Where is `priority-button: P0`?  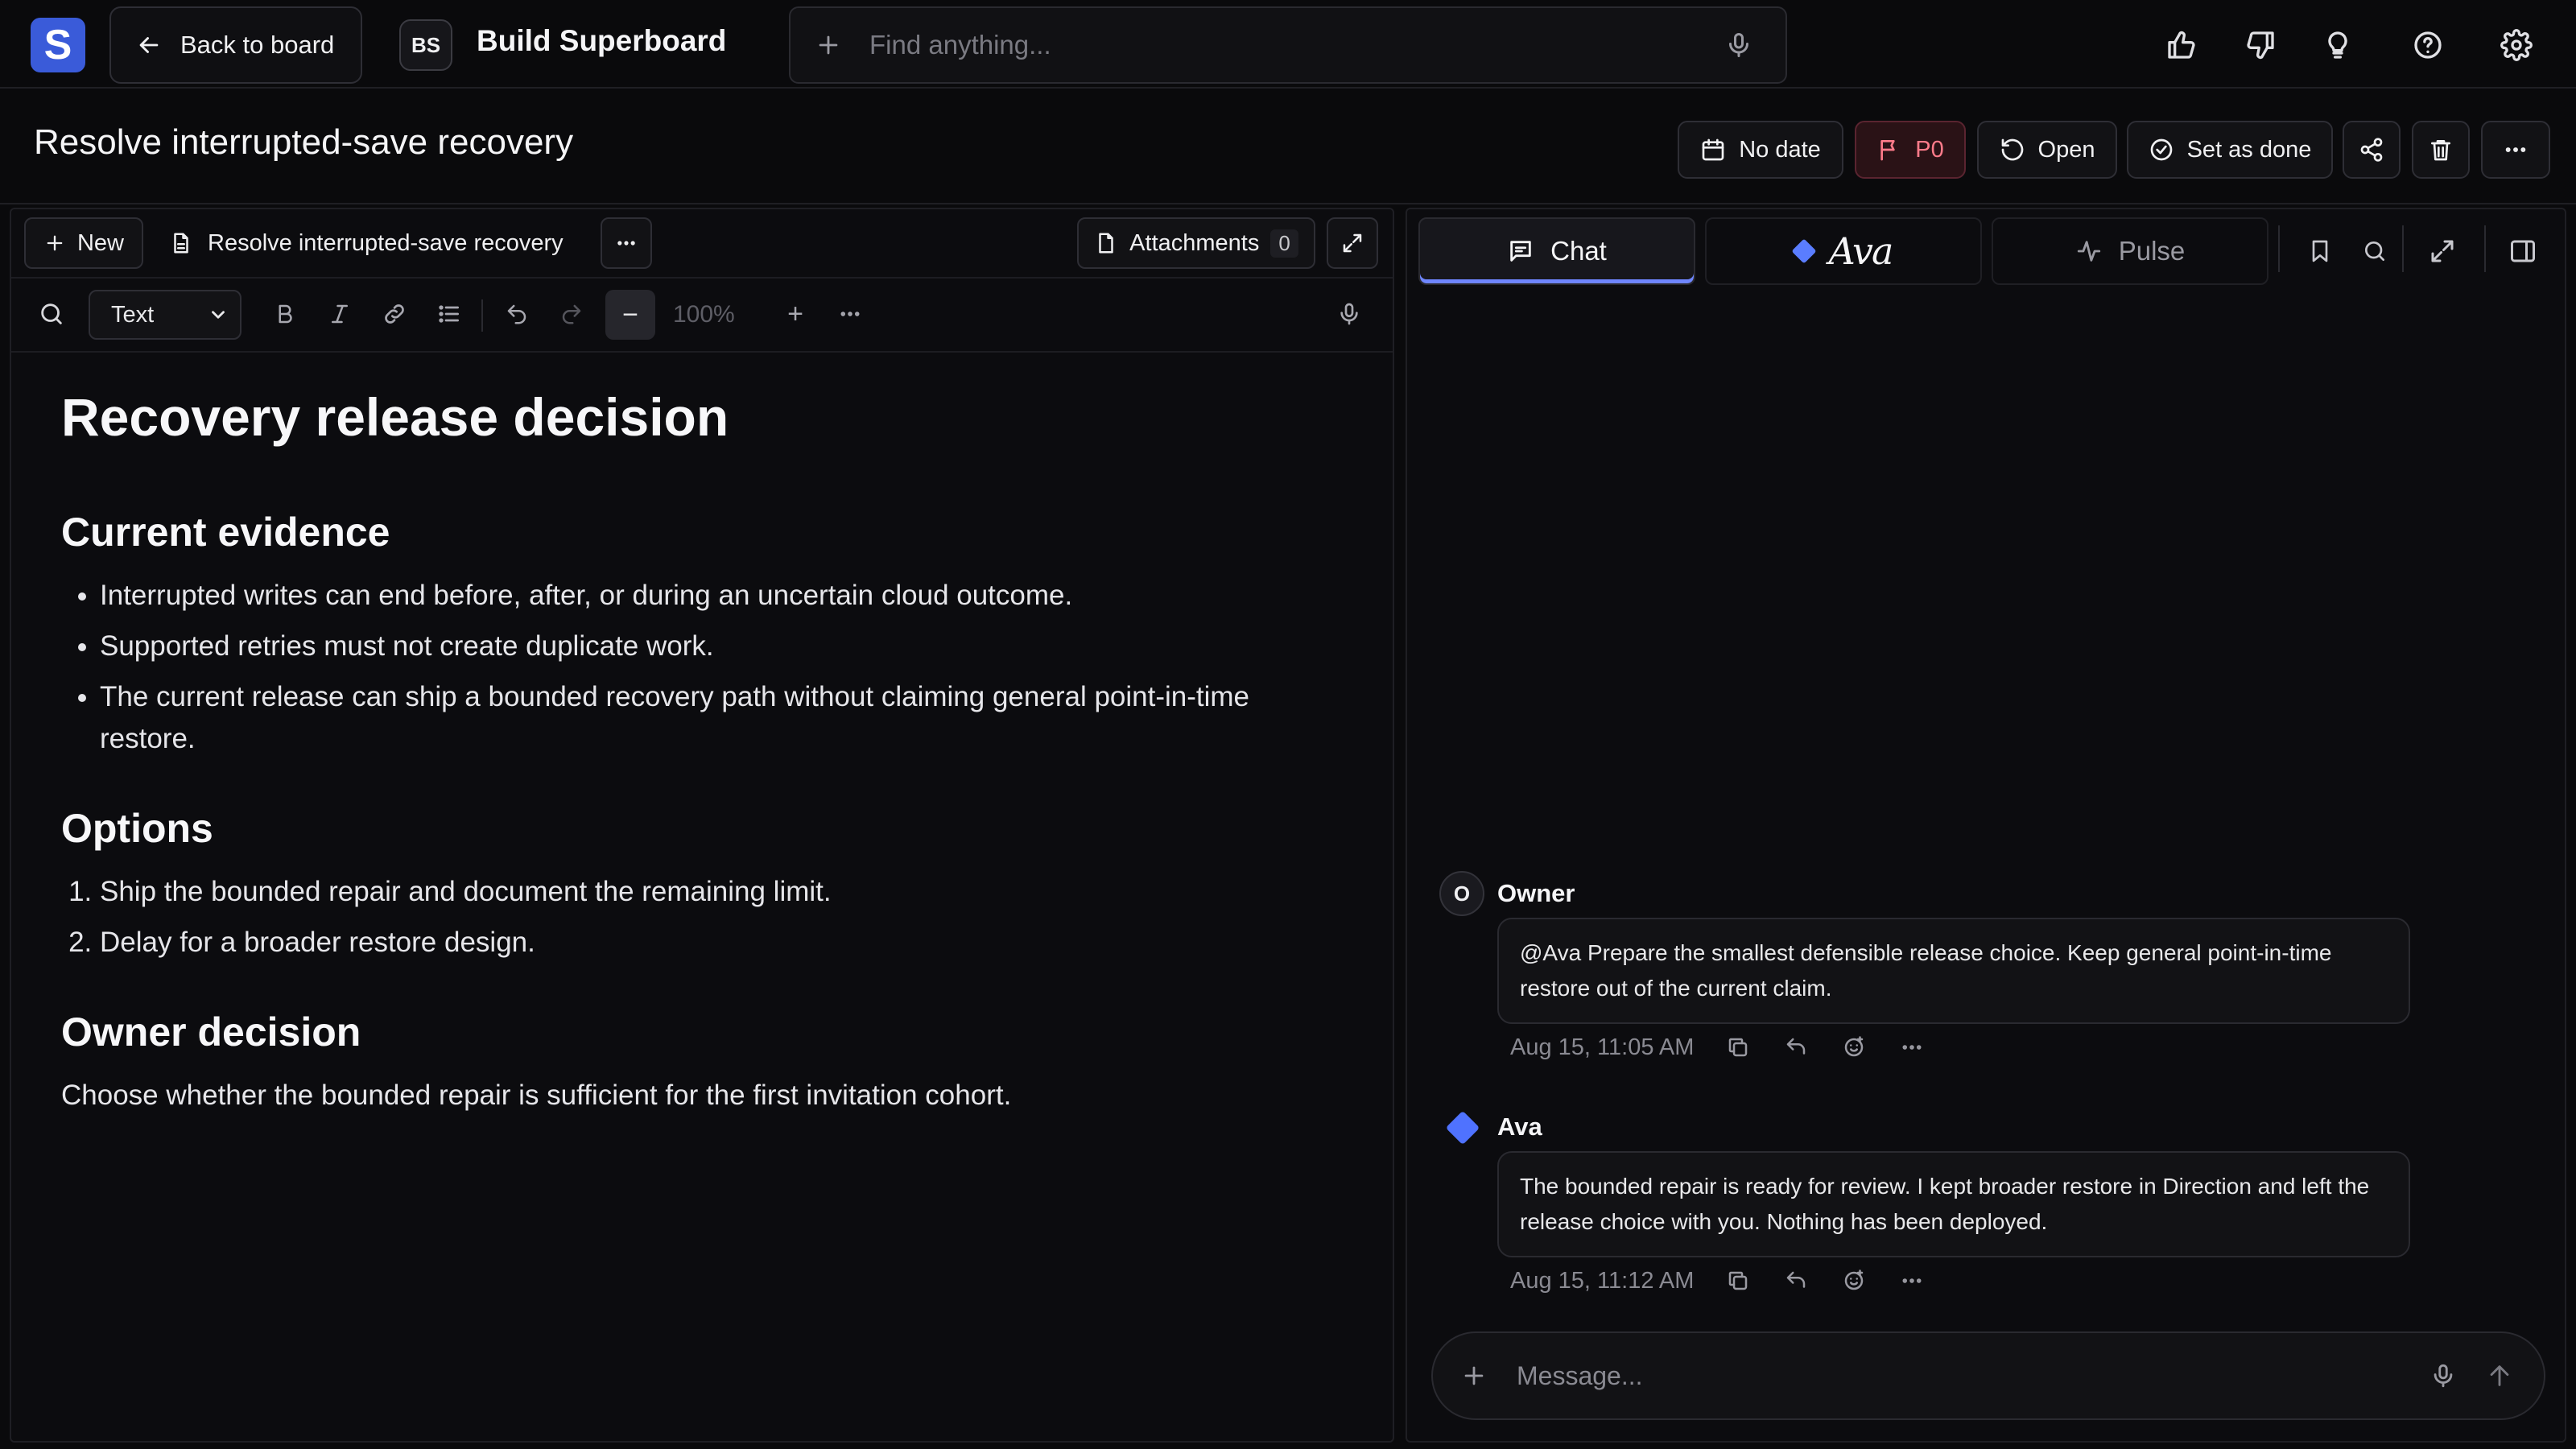
priority-button: P0 is located at coordinates (1910, 150).